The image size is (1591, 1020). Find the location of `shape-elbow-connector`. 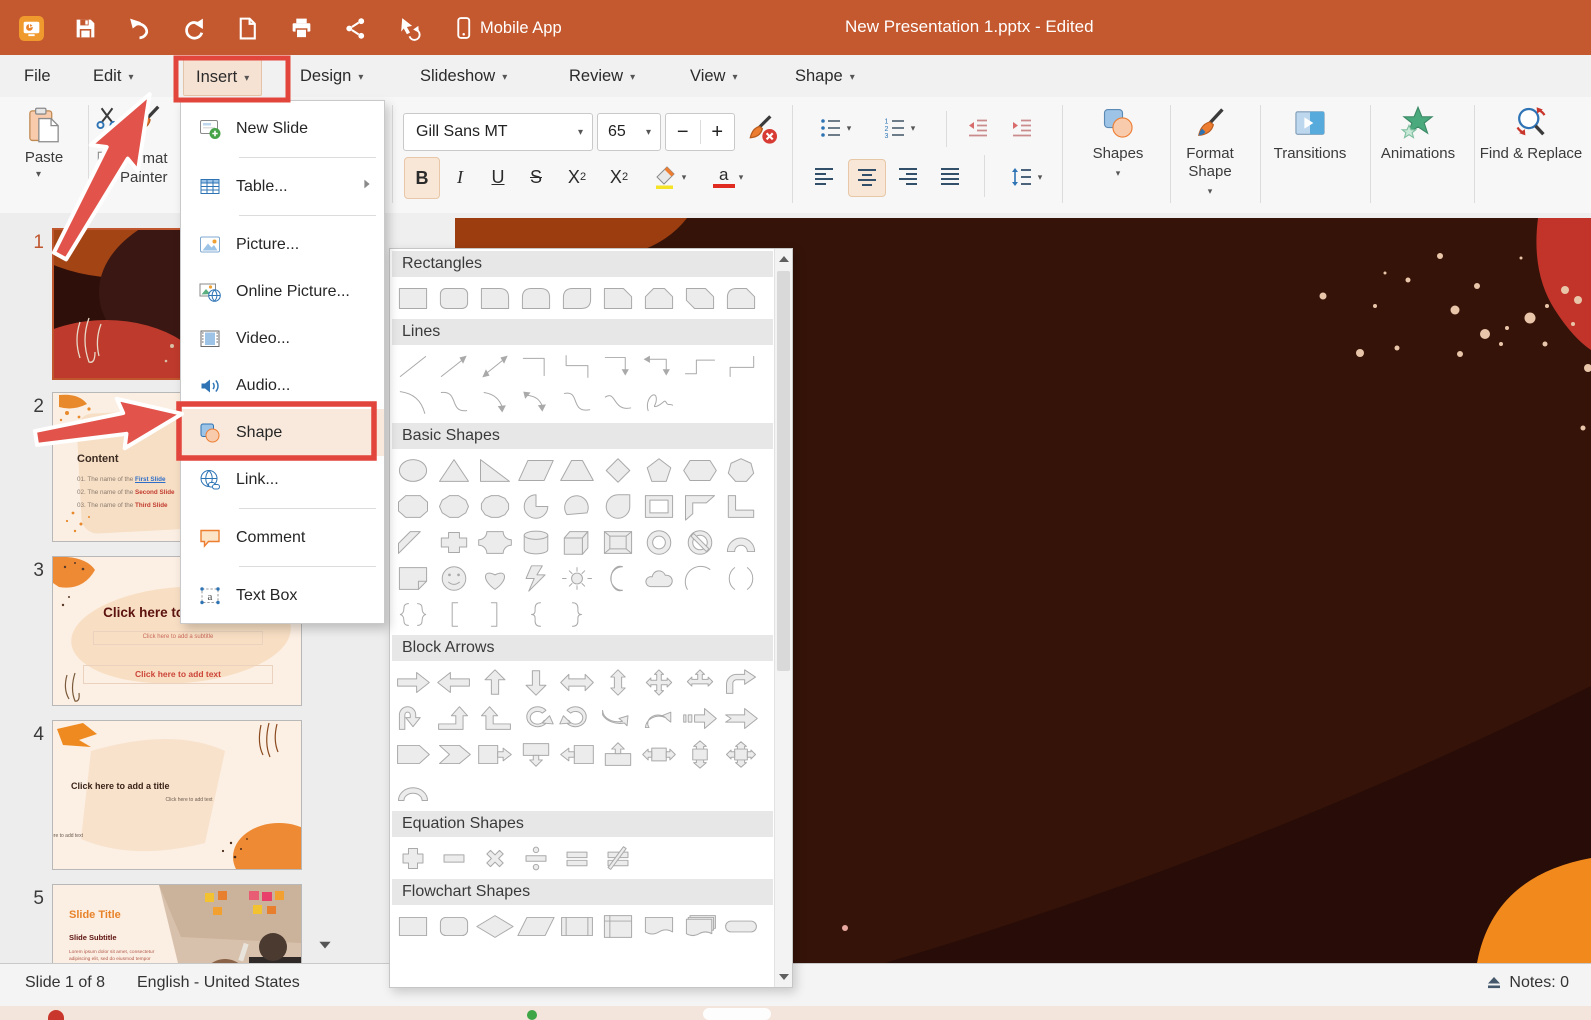

shape-elbow-connector is located at coordinates (535, 366).